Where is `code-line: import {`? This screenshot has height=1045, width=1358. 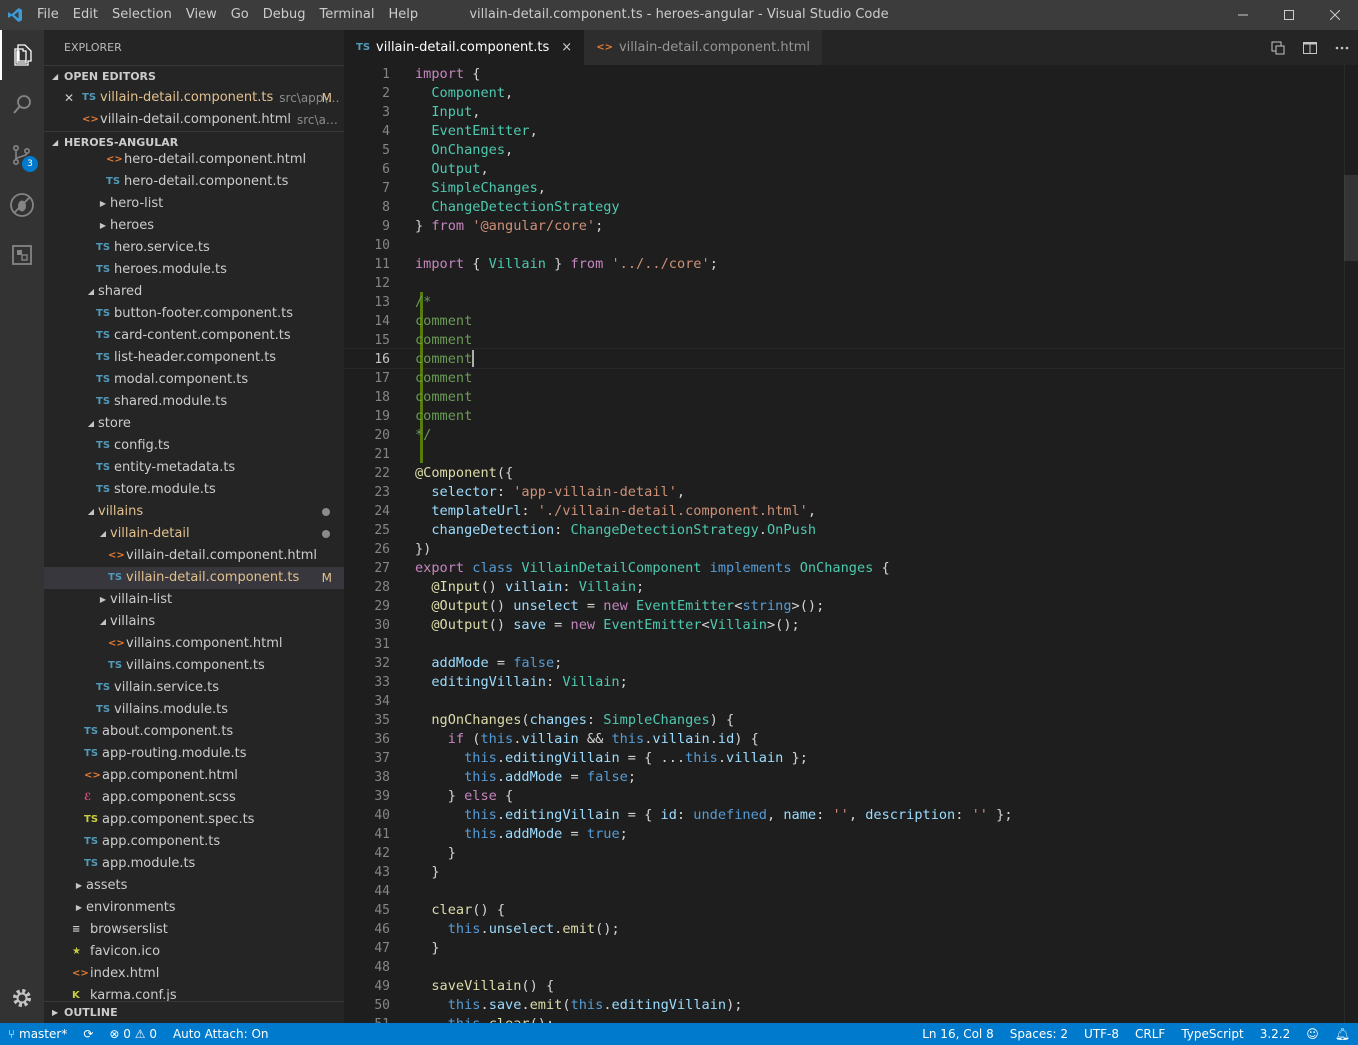
code-line: import { is located at coordinates (886, 74).